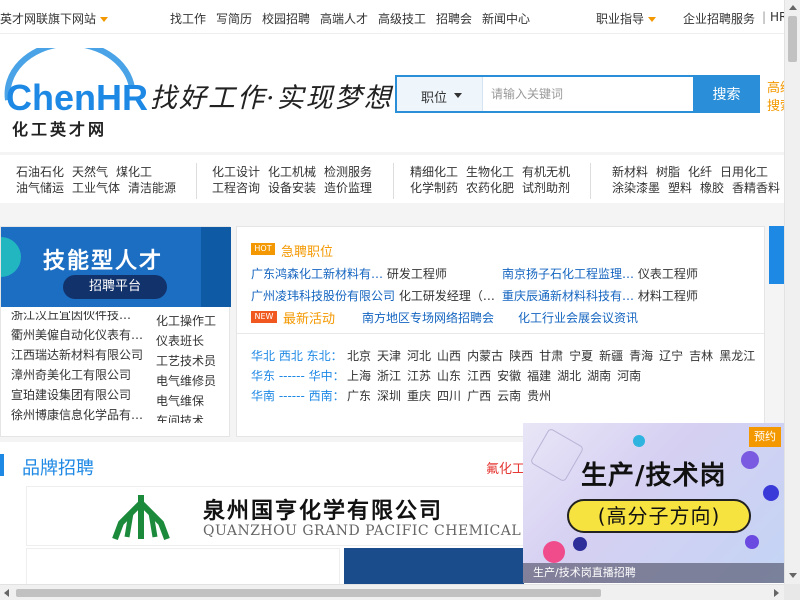 This screenshot has width=800, height=600. I want to click on city-link: 深圳, so click(389, 396).